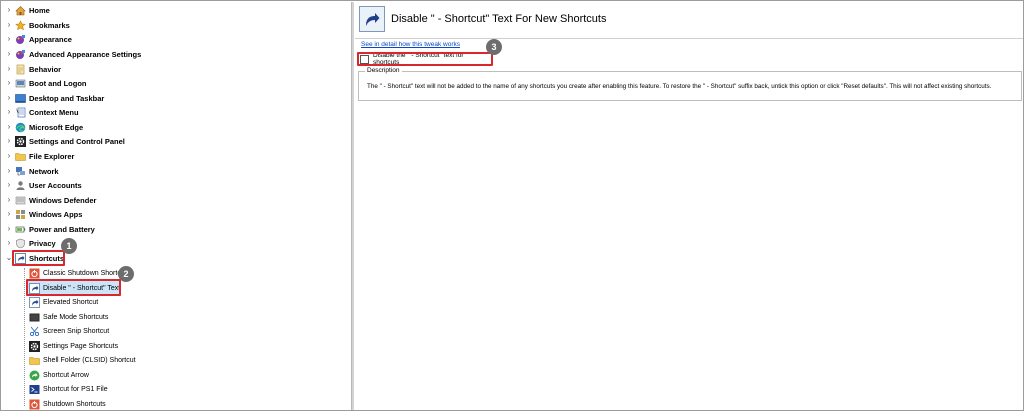 The image size is (1024, 411). I want to click on tree-item-file-explorer: › File Explorer, so click(39, 156).